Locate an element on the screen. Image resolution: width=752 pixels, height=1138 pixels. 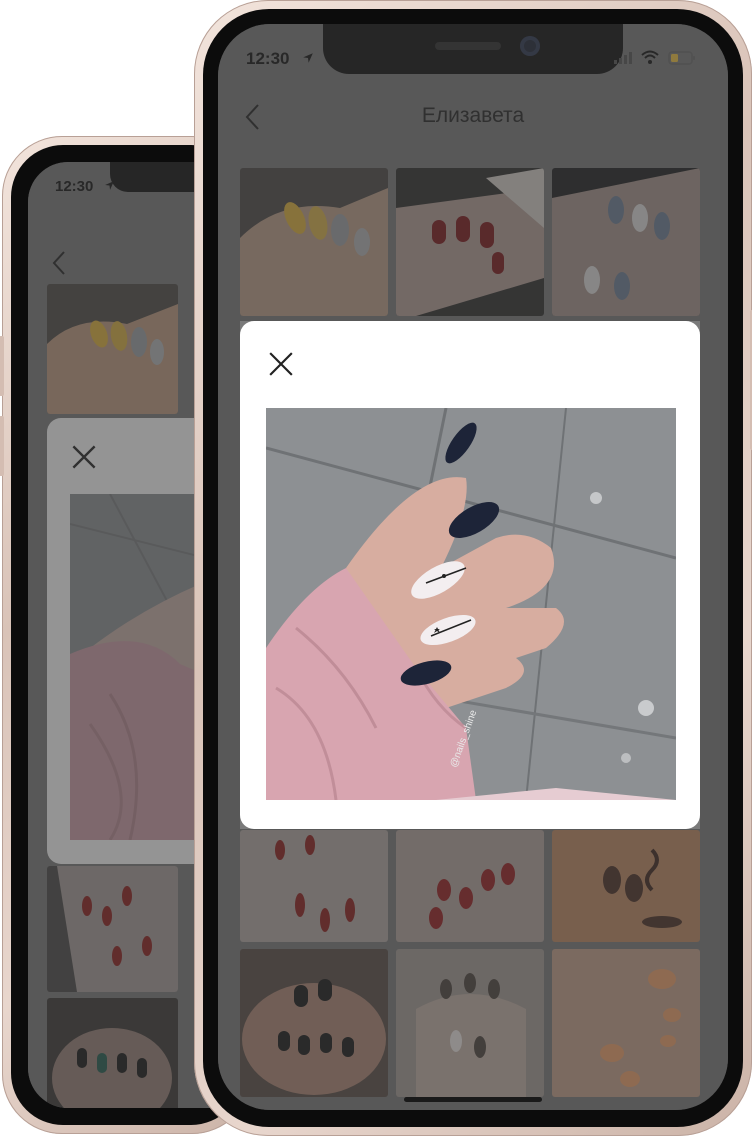
home-indicator is located at coordinates (473, 1099).